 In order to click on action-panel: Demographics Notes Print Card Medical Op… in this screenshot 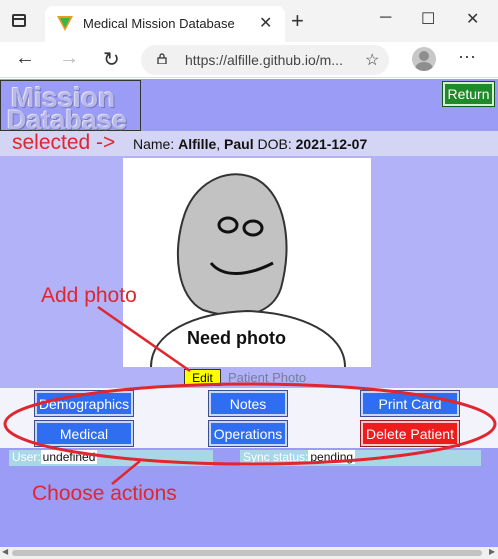, I will do `click(249, 418)`.